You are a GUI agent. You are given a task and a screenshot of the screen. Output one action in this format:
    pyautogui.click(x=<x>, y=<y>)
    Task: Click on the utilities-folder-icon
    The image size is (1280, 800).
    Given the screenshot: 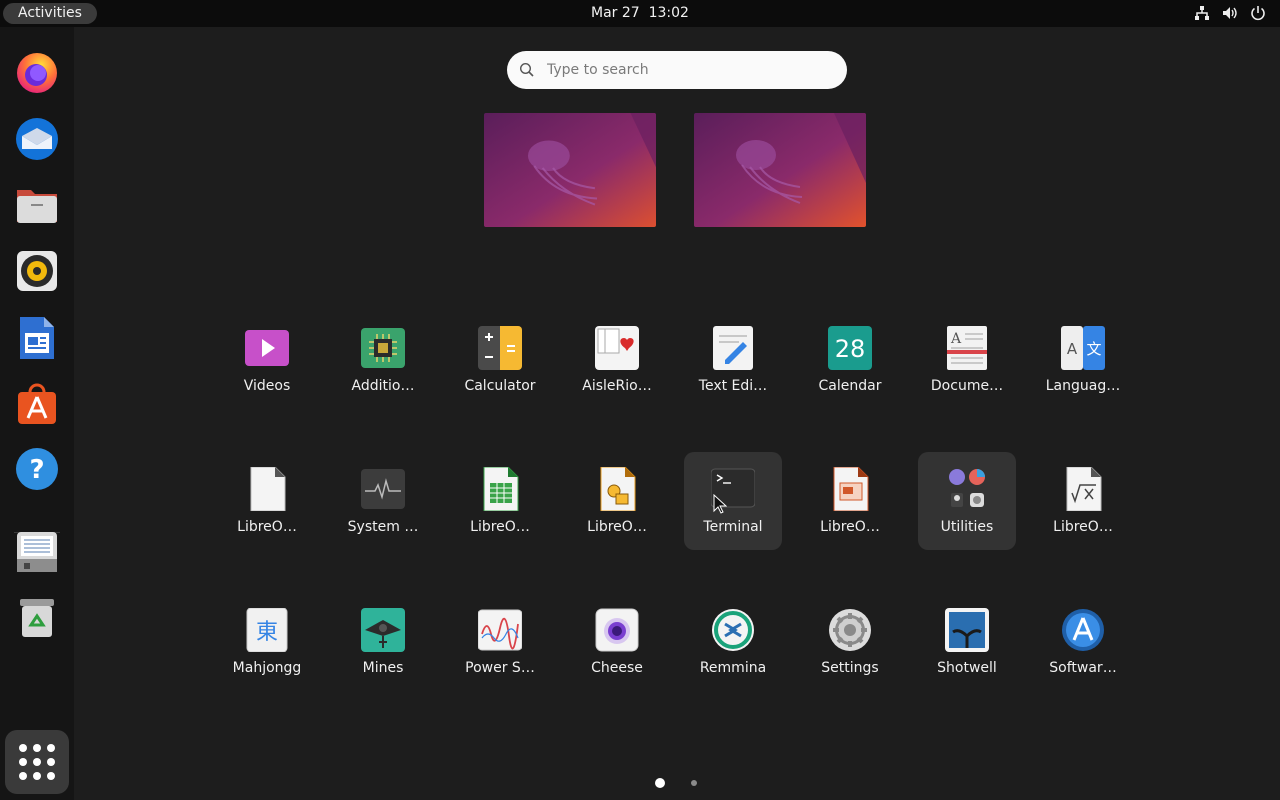 What is the action you would take?
    pyautogui.click(x=967, y=489)
    